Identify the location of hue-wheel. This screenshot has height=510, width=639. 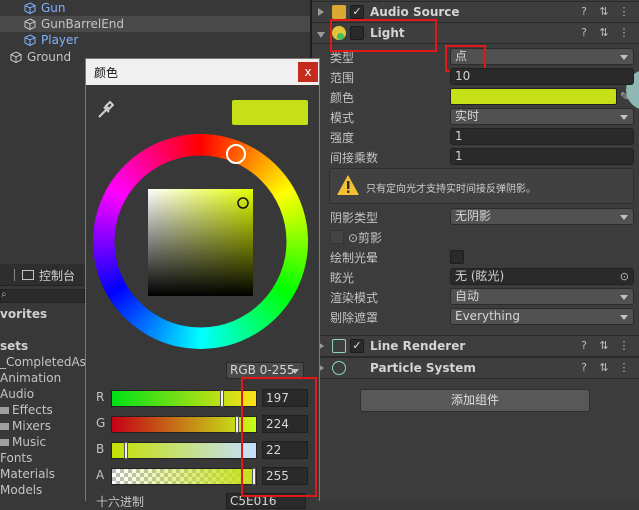
(200, 241).